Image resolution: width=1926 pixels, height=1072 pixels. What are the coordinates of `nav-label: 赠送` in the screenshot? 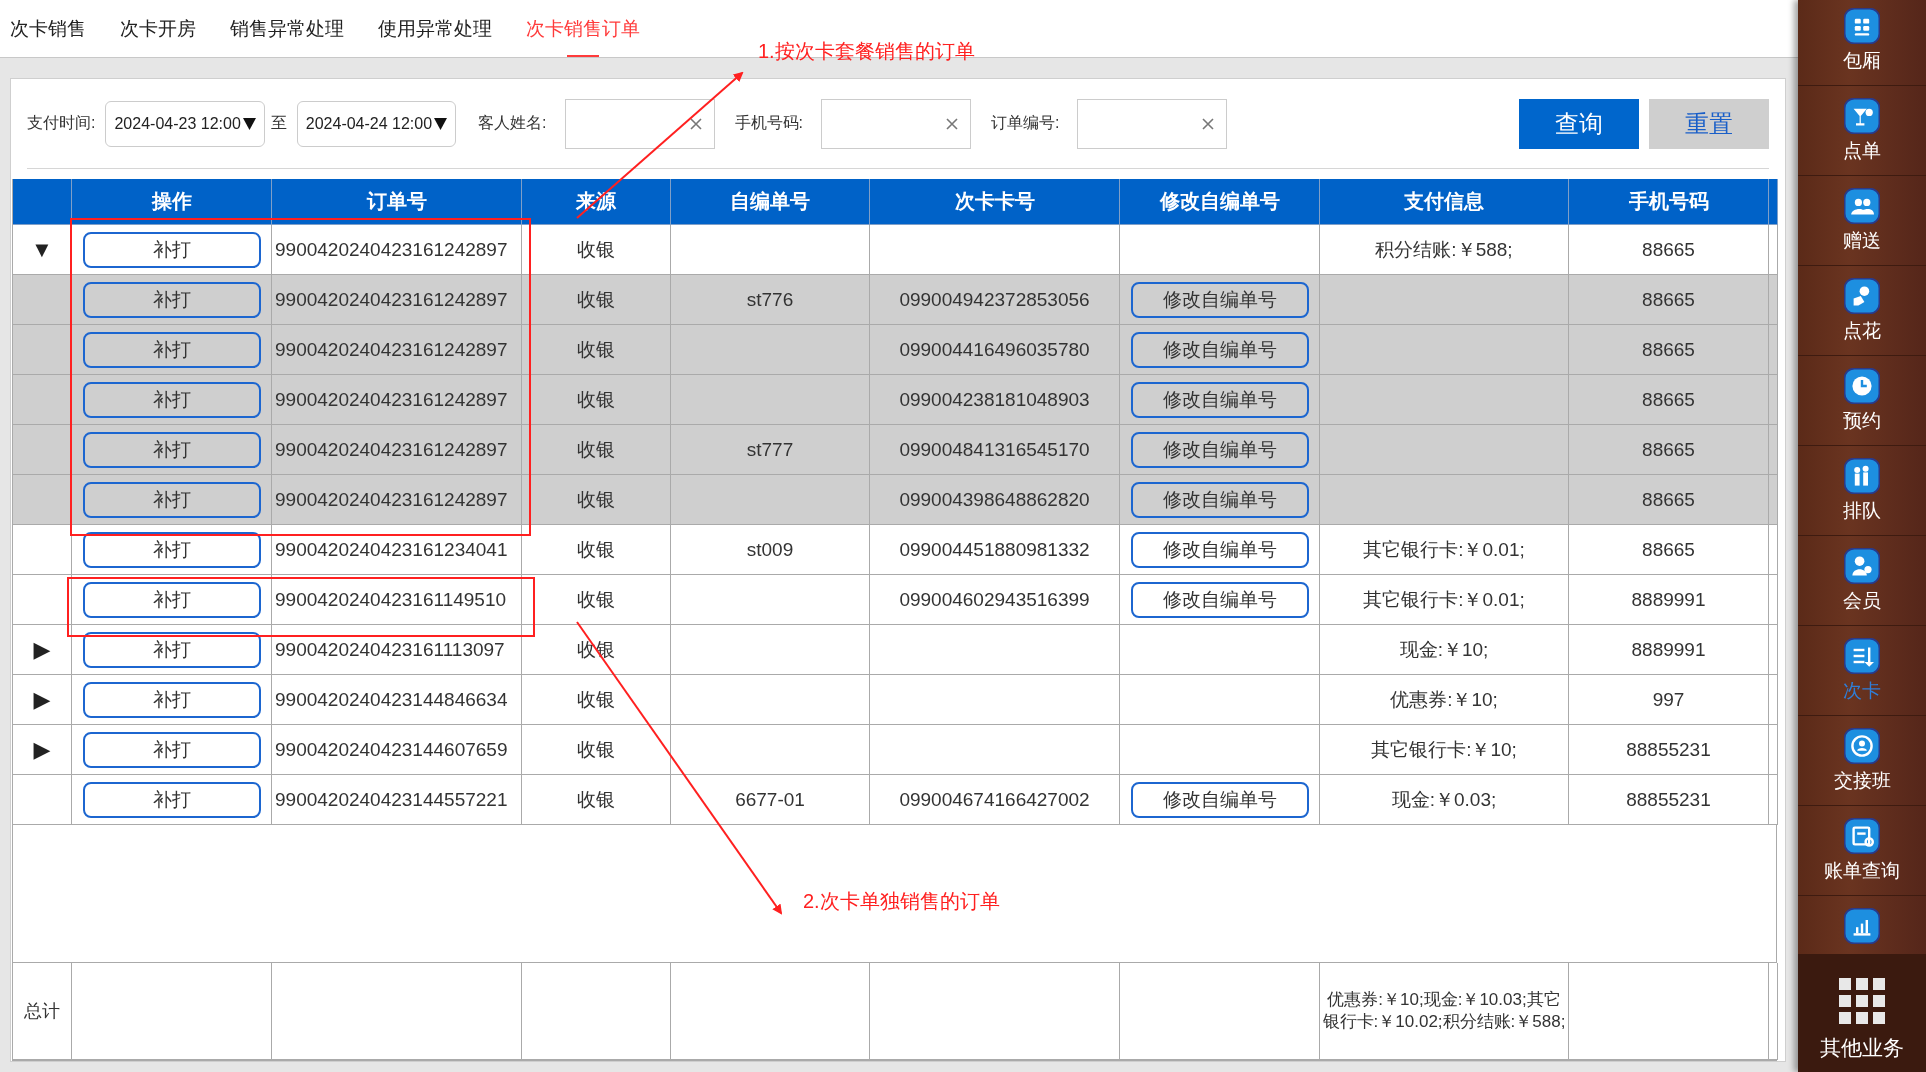 It's located at (1862, 241).